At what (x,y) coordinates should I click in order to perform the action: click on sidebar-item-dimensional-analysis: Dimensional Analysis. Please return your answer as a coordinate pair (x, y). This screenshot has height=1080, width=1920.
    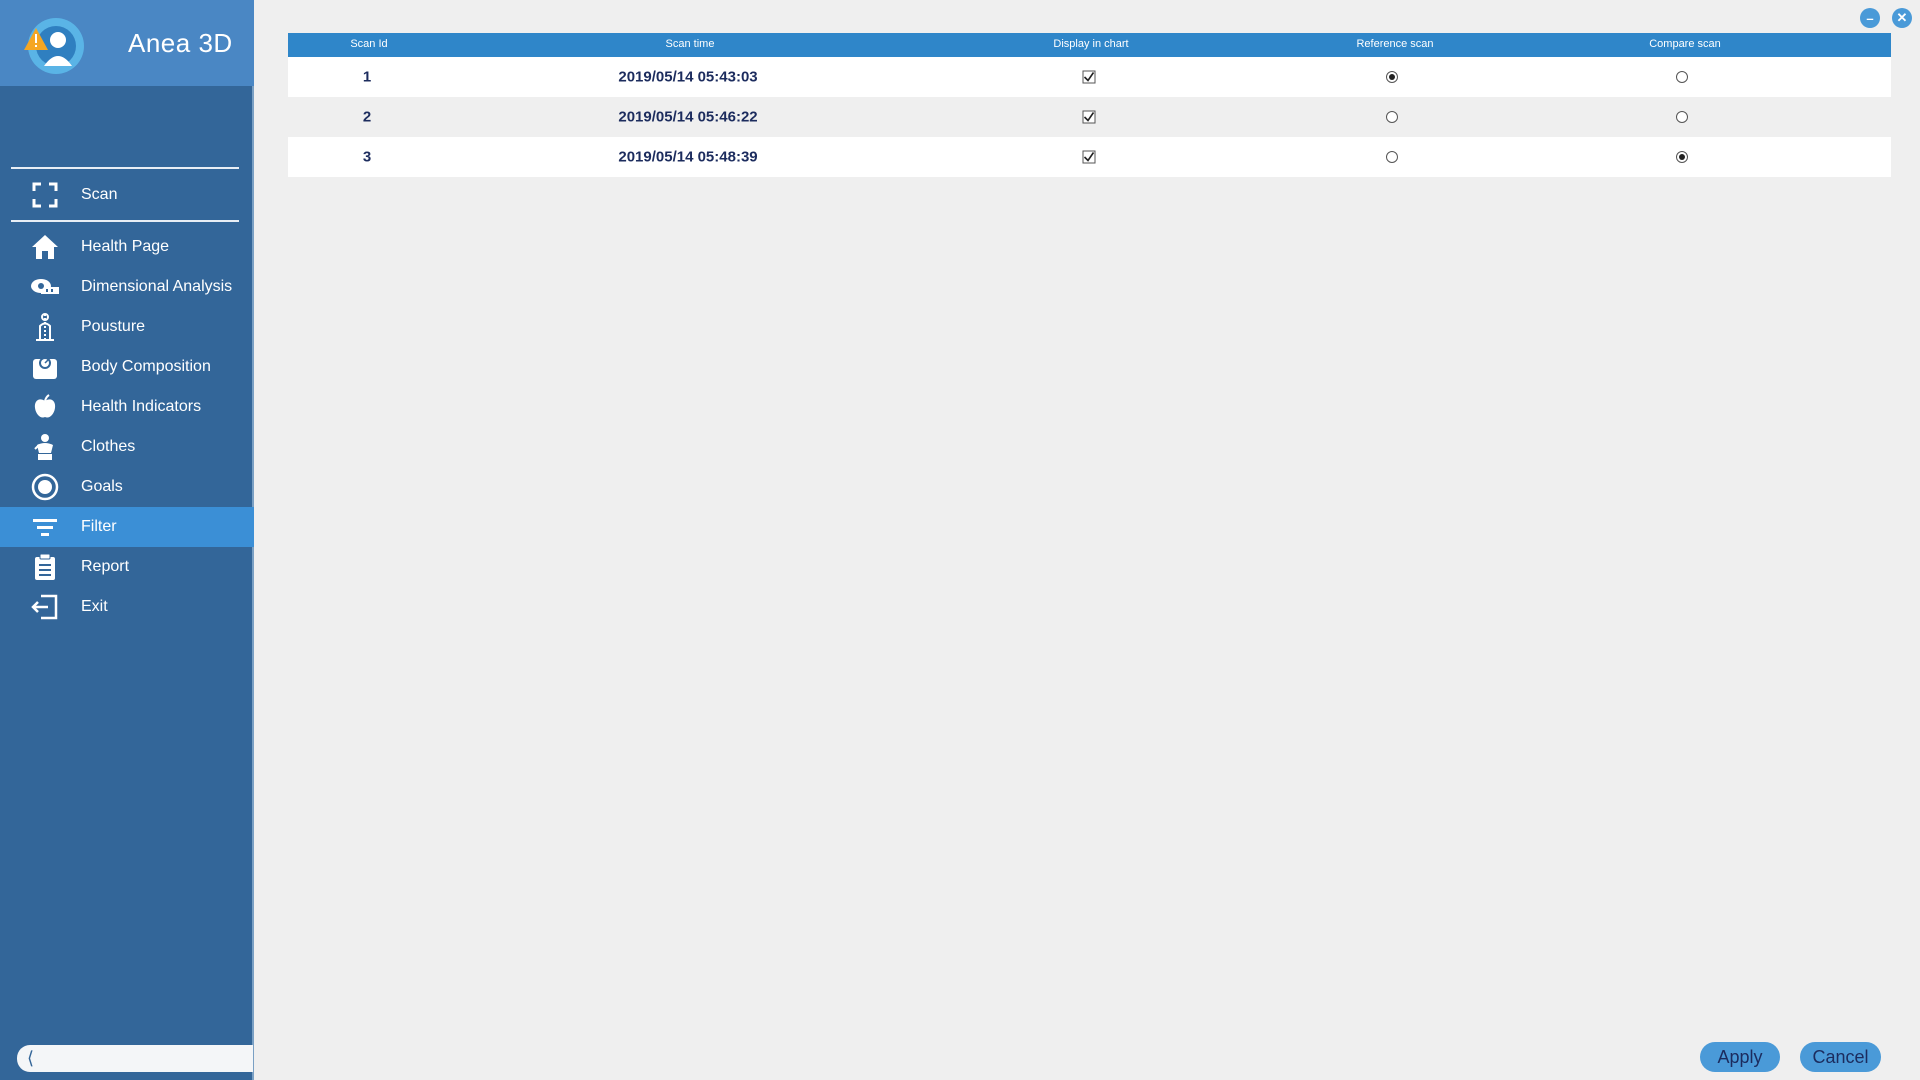
    Looking at the image, I should click on (127, 287).